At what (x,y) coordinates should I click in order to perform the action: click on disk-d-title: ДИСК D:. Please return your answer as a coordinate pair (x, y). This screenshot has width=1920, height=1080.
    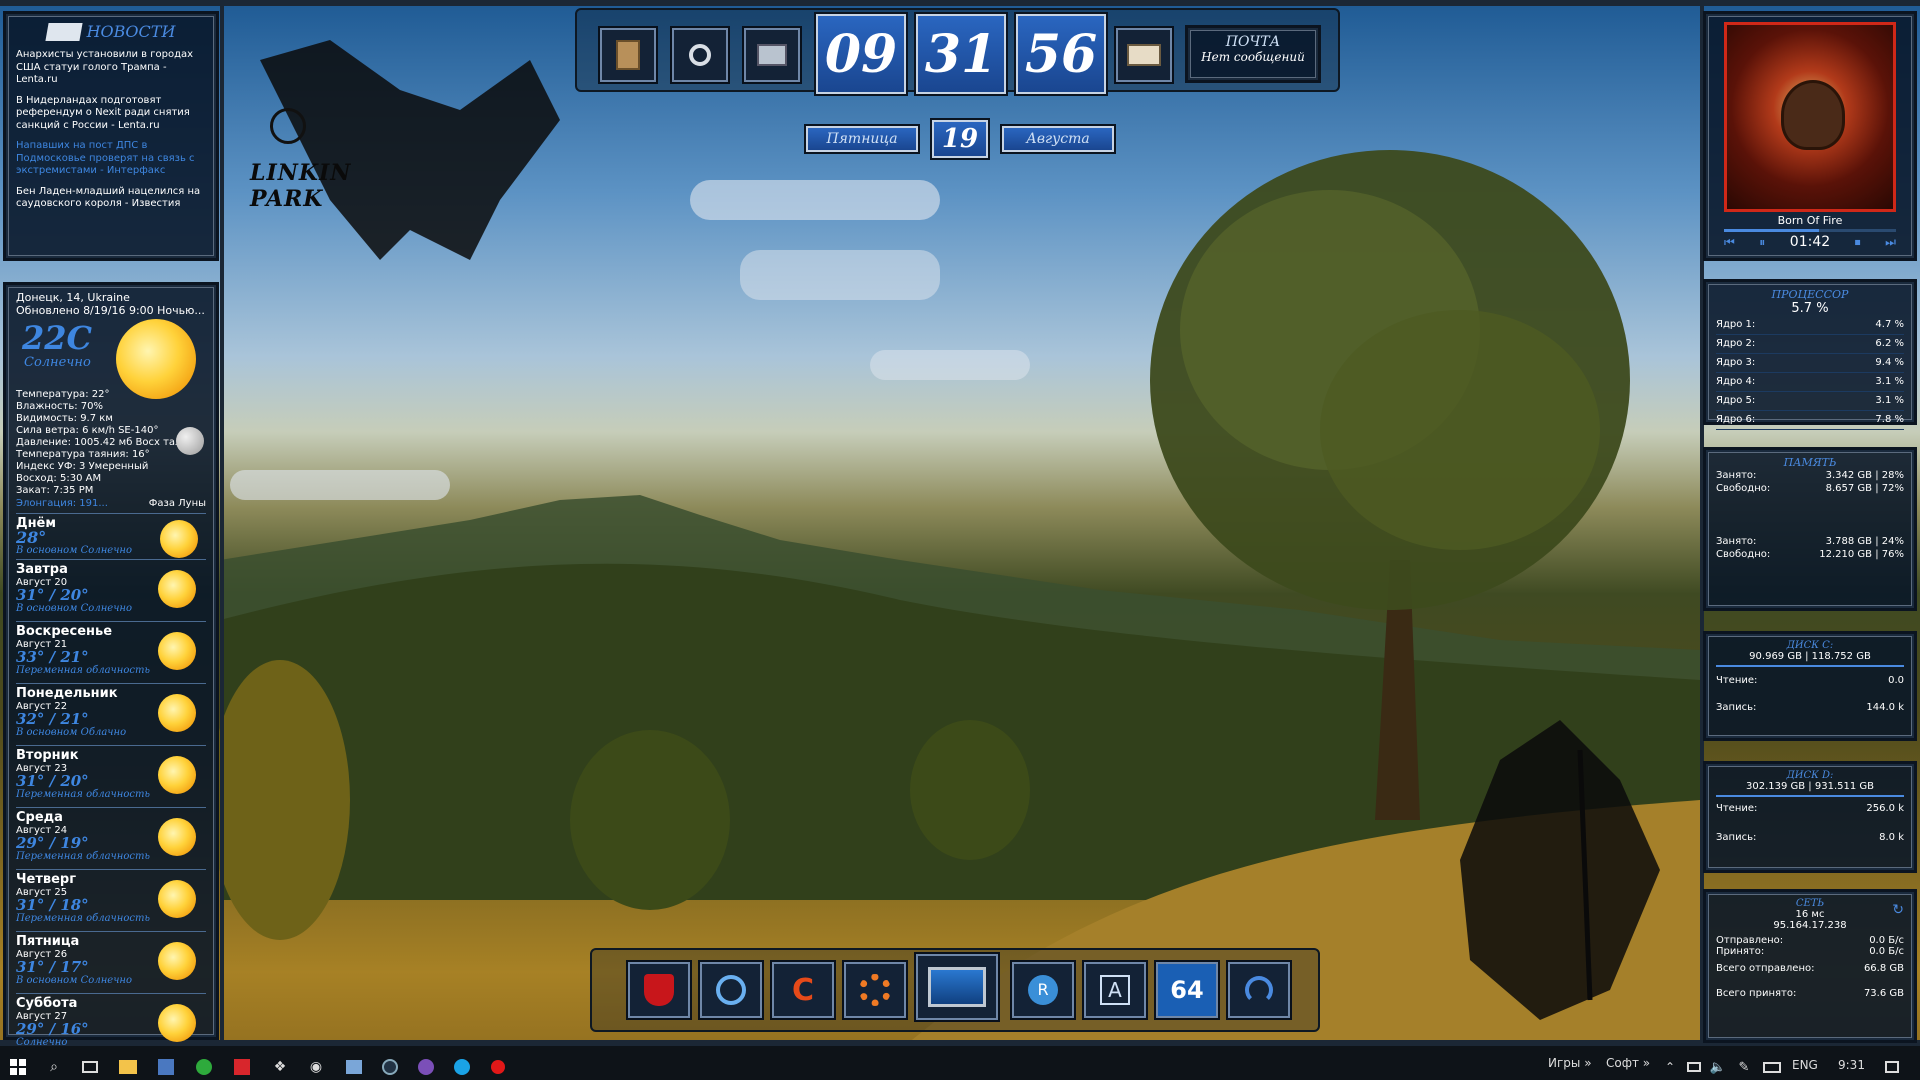
    Looking at the image, I should click on (1810, 775).